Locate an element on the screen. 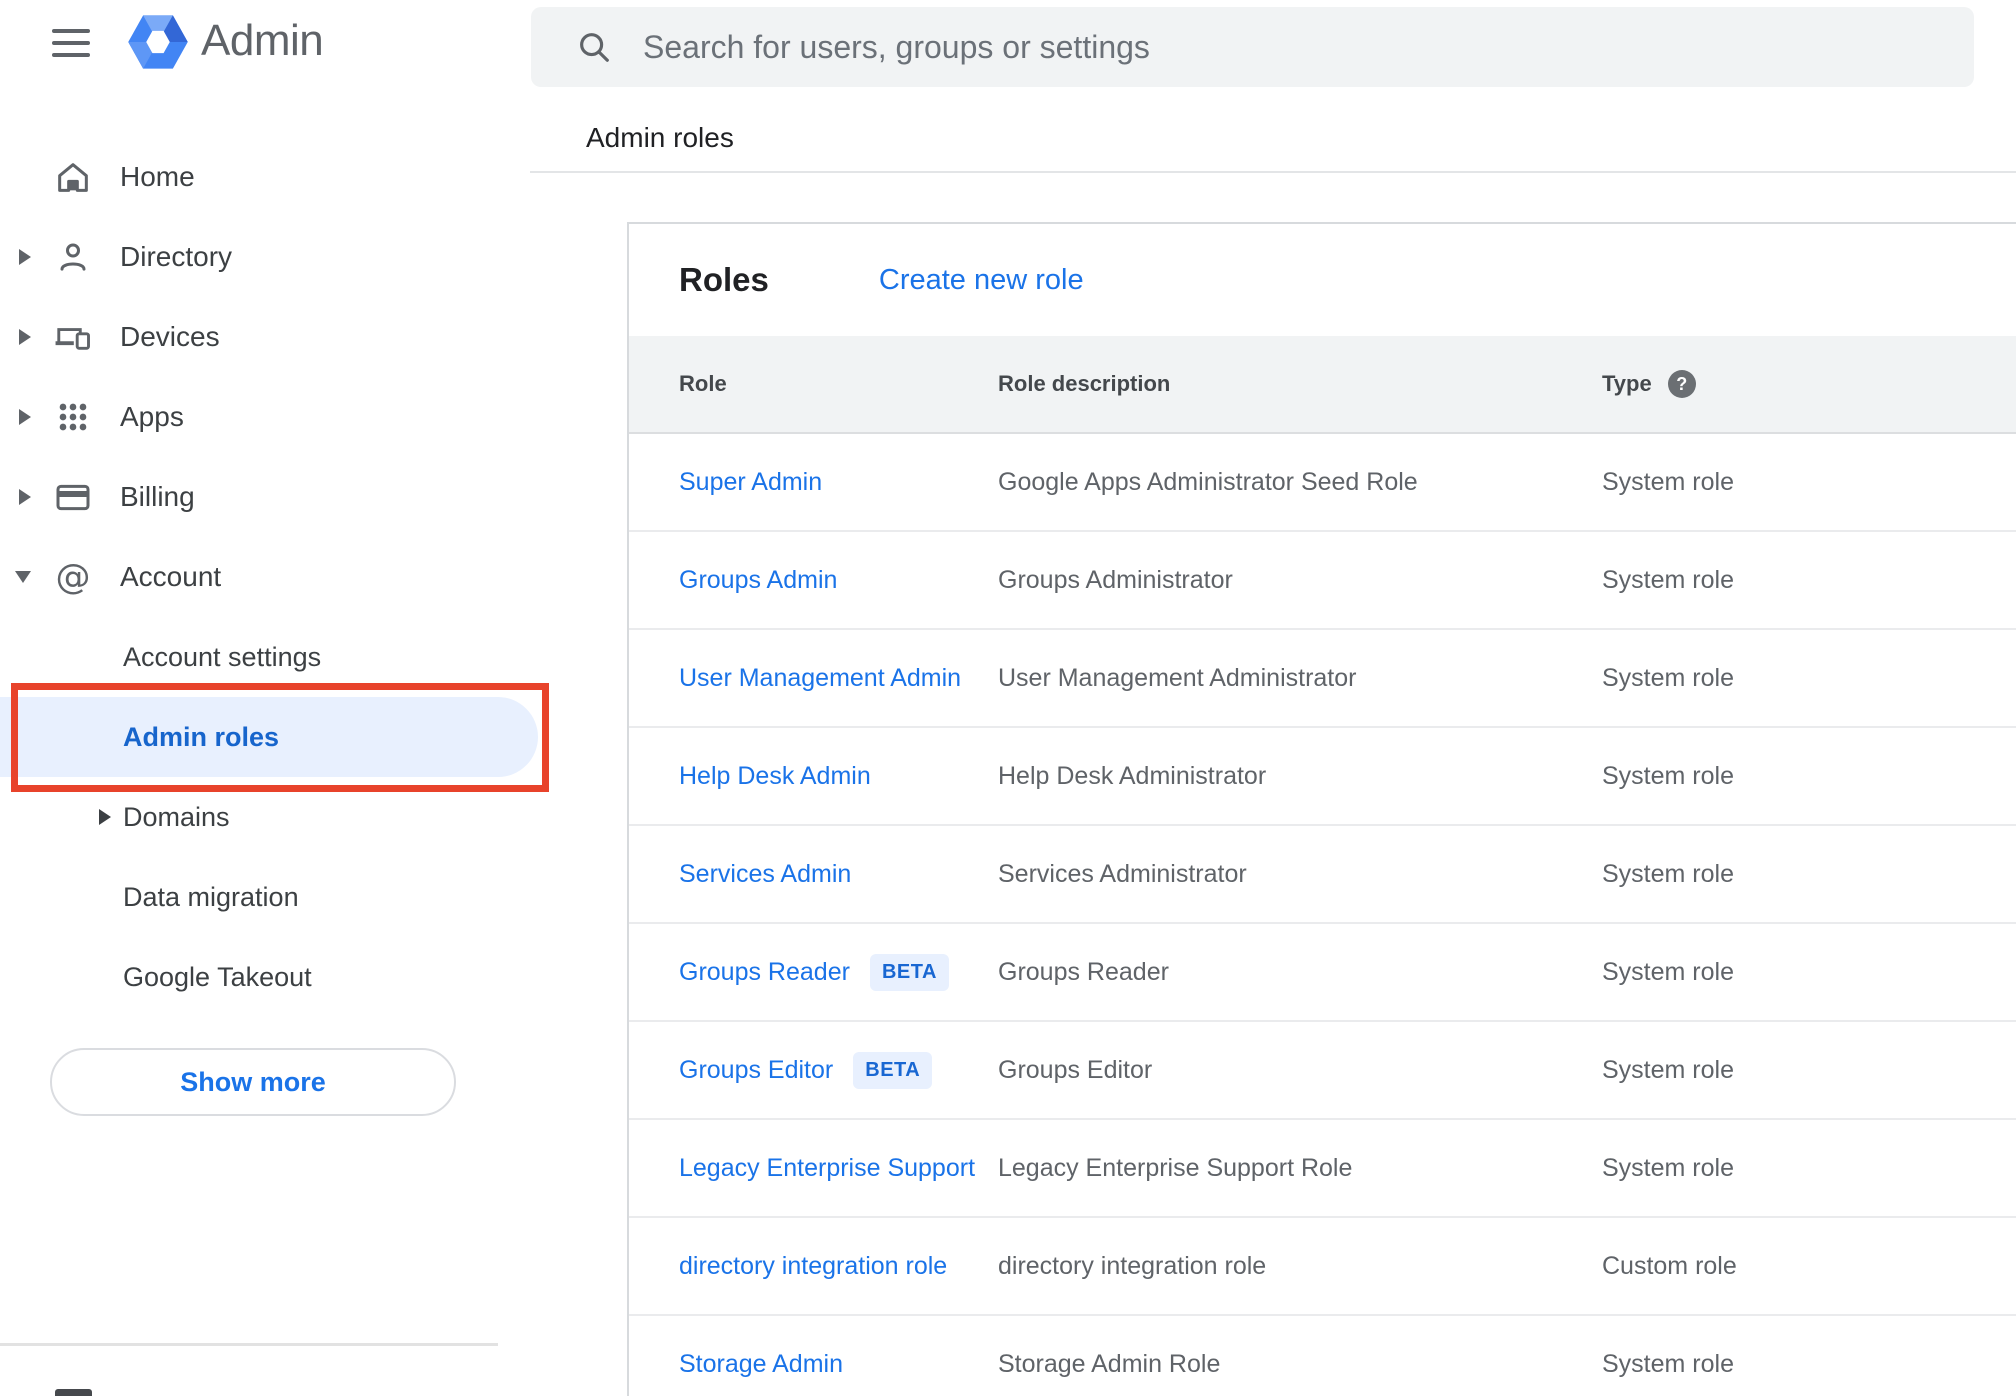  sidebar-item-account: @ Account is located at coordinates (110, 577).